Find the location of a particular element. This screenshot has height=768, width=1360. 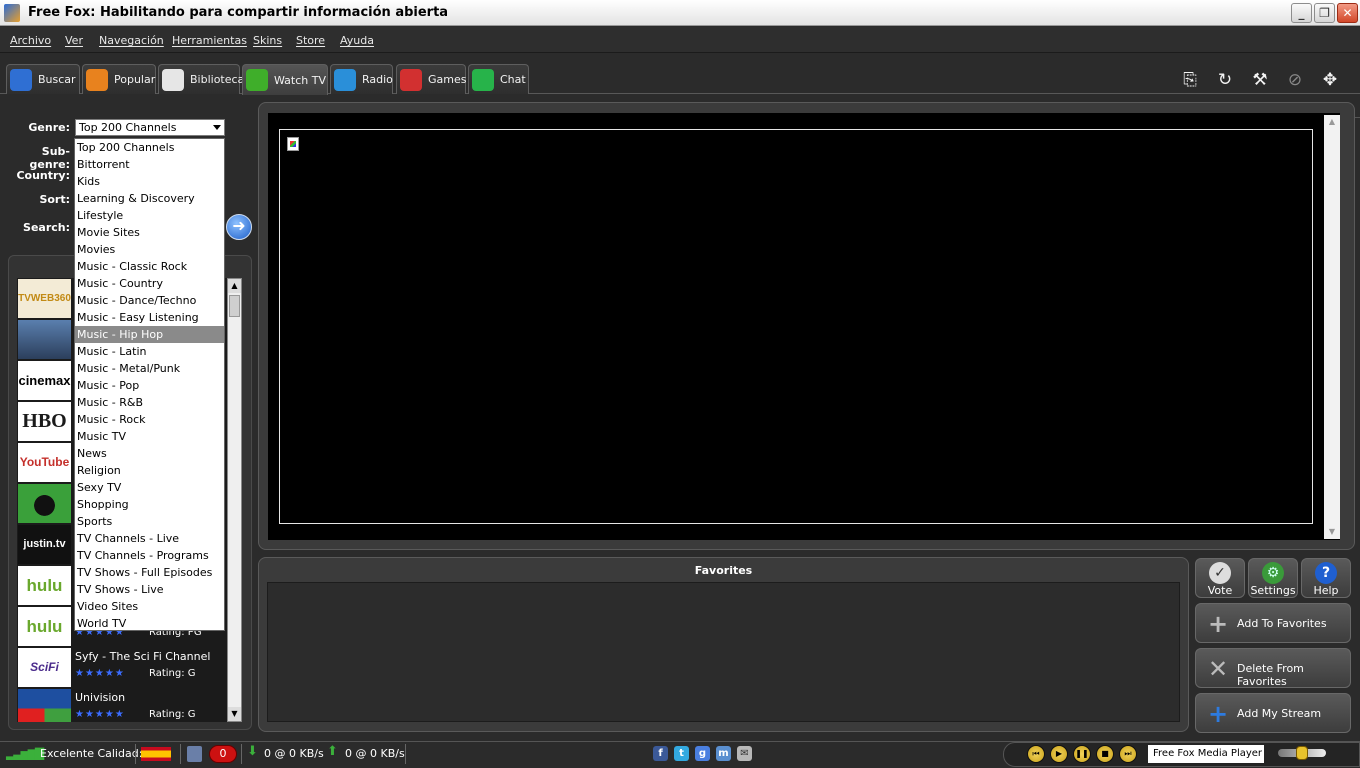

menu-ayuda: Ayuda is located at coordinates (357, 40).